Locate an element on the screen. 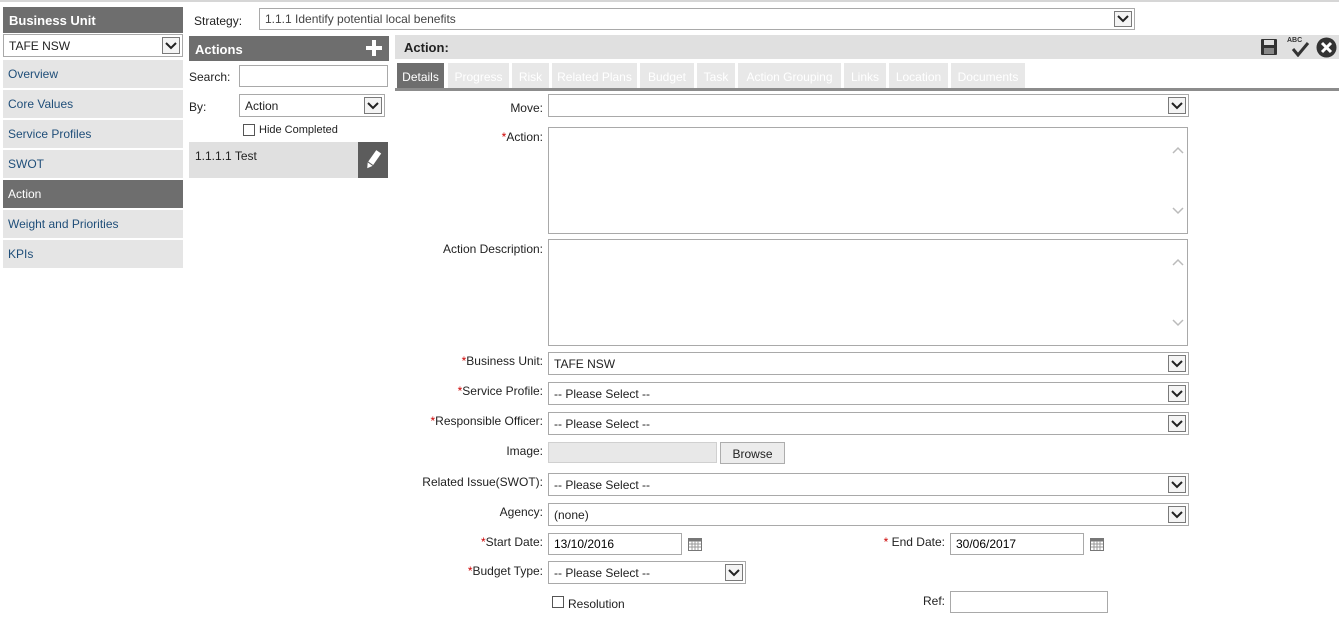 This screenshot has height=622, width=1339. sidebar-item-label: Weight and Priorities is located at coordinates (63, 224).